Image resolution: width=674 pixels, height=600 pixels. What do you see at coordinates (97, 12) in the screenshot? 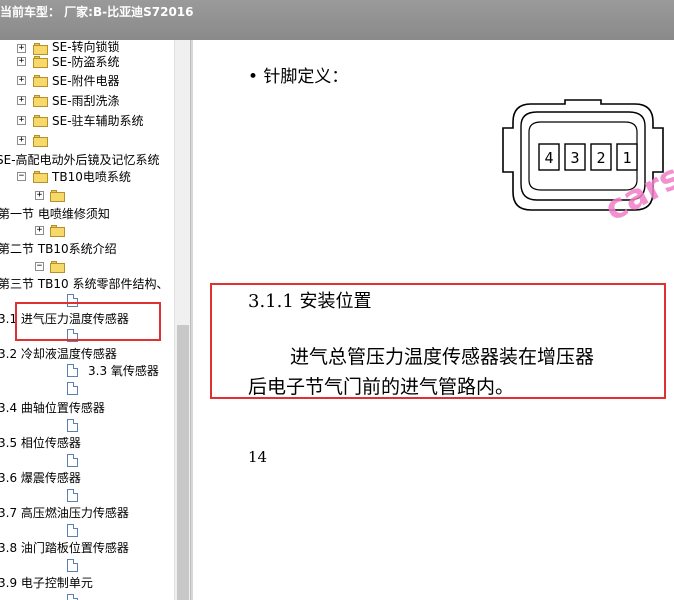
I see `titlebar-text: 当前车型： 厂家:B-比亚迪S72016` at bounding box center [97, 12].